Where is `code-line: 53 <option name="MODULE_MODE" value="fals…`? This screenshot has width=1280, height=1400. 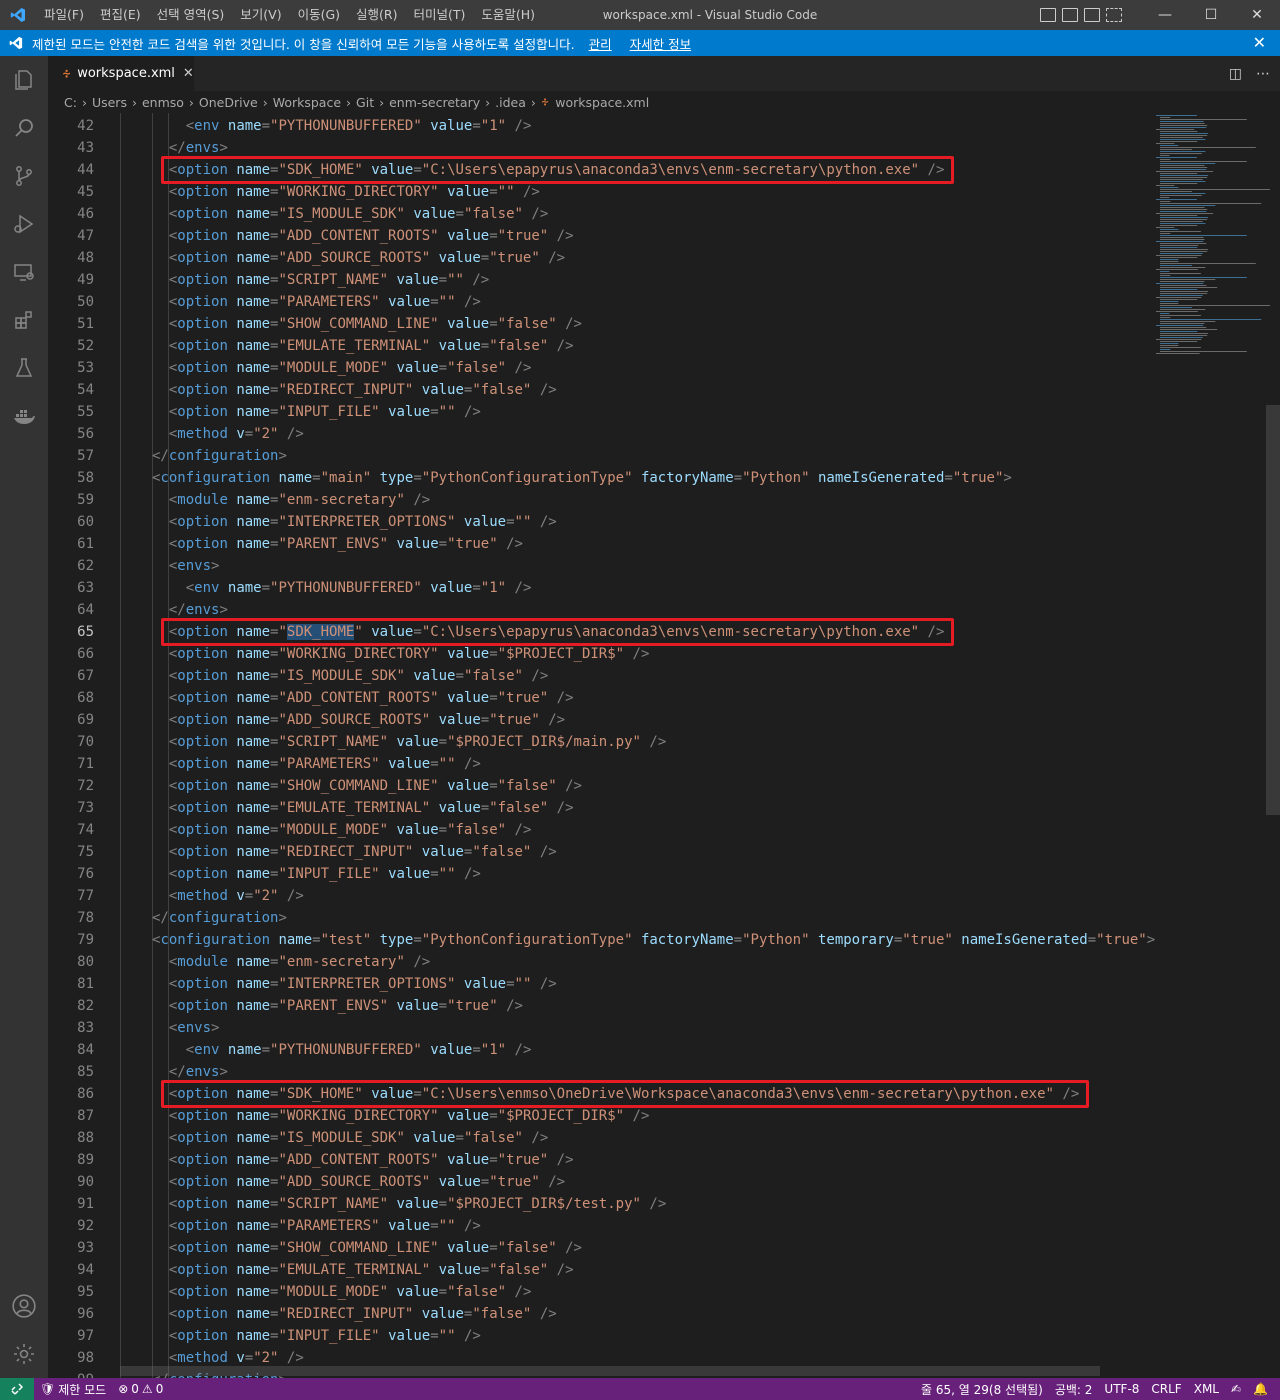
code-line: 53 <option name="MODULE_MODE" value="fals… is located at coordinates (598, 368).